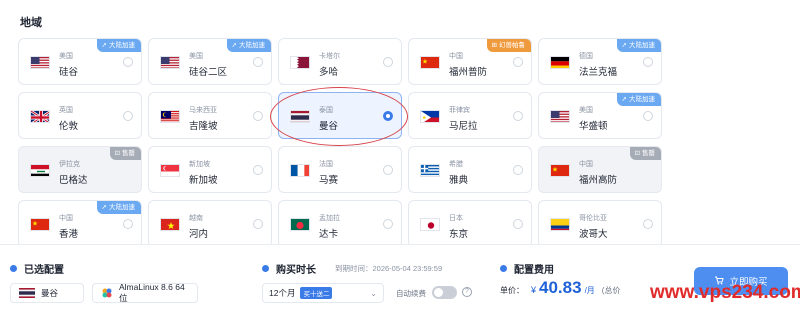 This screenshot has height=310, width=800. Describe the element at coordinates (80, 223) in the screenshot. I see `region-card-cn: 中国 香港 ➚ 大陆加速` at that location.